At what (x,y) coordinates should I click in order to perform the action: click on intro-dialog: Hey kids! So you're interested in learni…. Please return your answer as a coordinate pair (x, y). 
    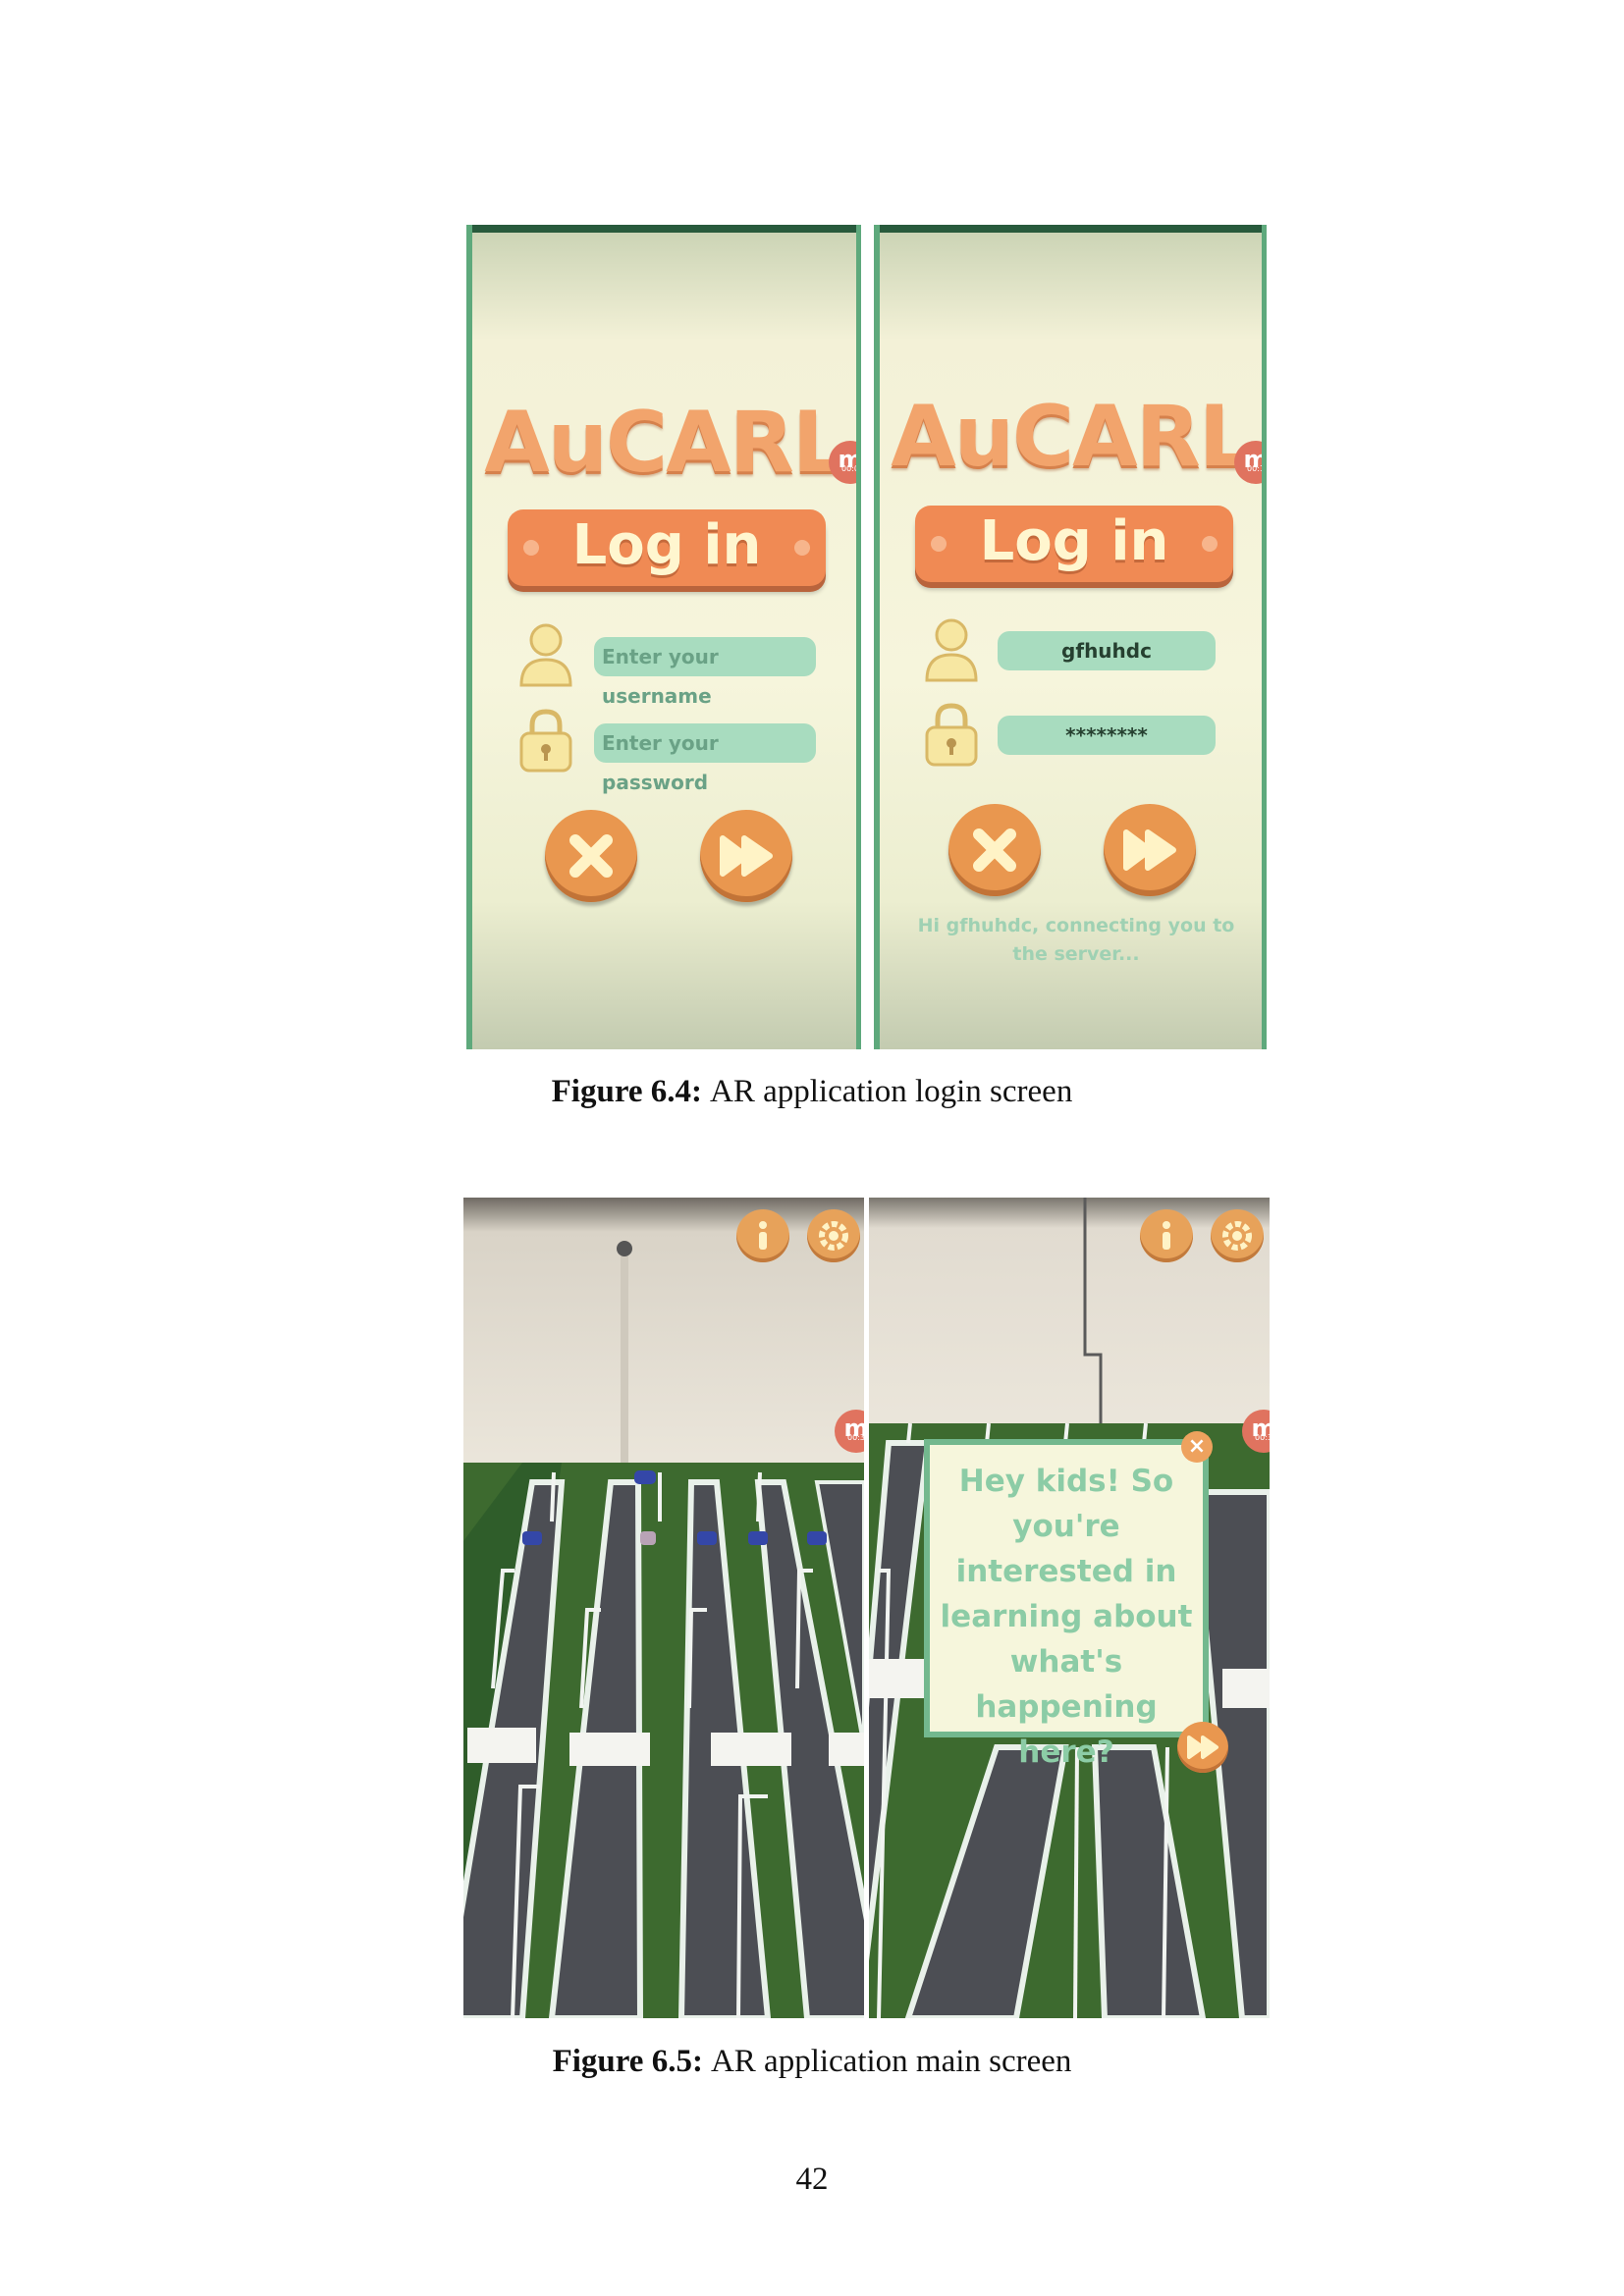
    Looking at the image, I should click on (1066, 1605).